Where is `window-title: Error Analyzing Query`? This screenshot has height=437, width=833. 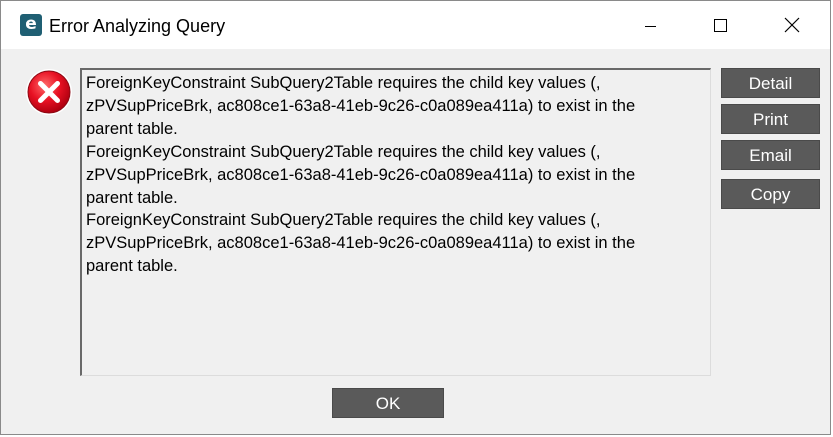
window-title: Error Analyzing Query is located at coordinates (137, 26).